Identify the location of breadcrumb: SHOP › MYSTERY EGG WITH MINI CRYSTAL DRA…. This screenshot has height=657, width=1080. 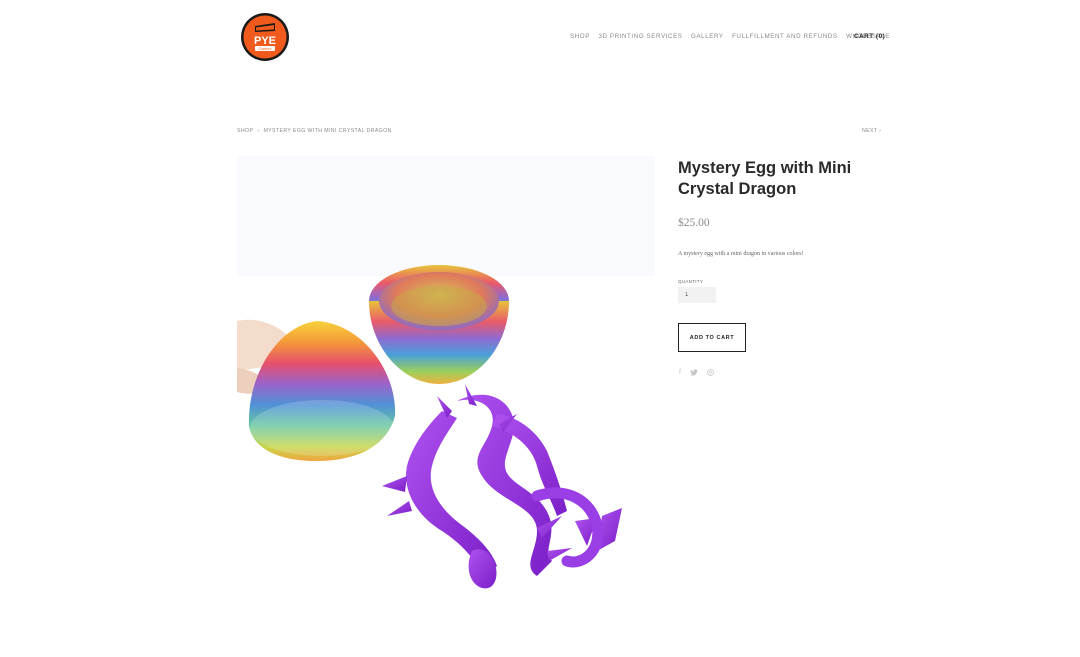
(314, 131).